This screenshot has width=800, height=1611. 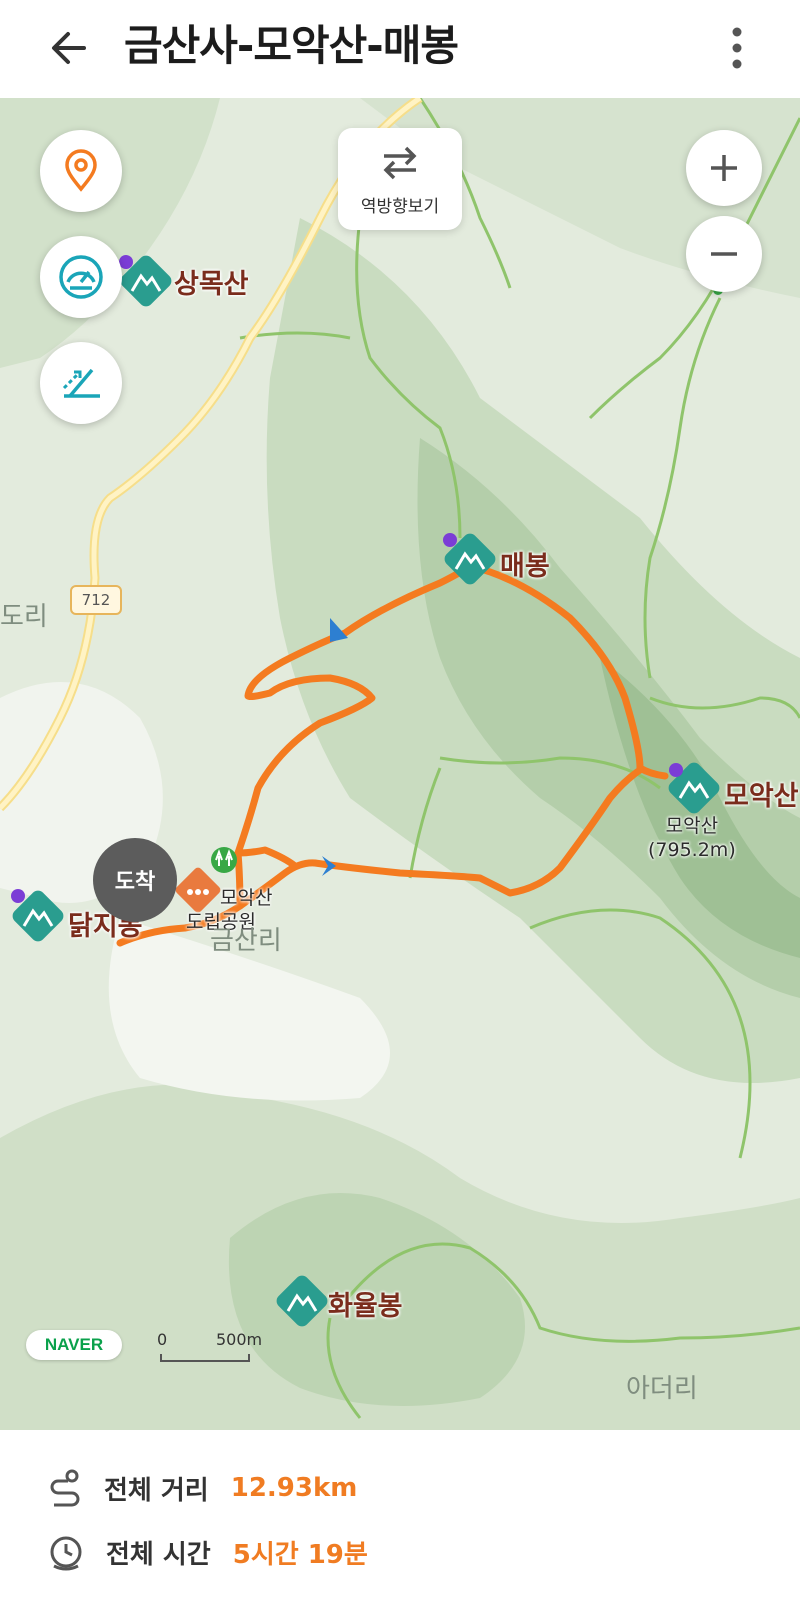 I want to click on label-bottom-village: 아더리, so click(x=662, y=1389).